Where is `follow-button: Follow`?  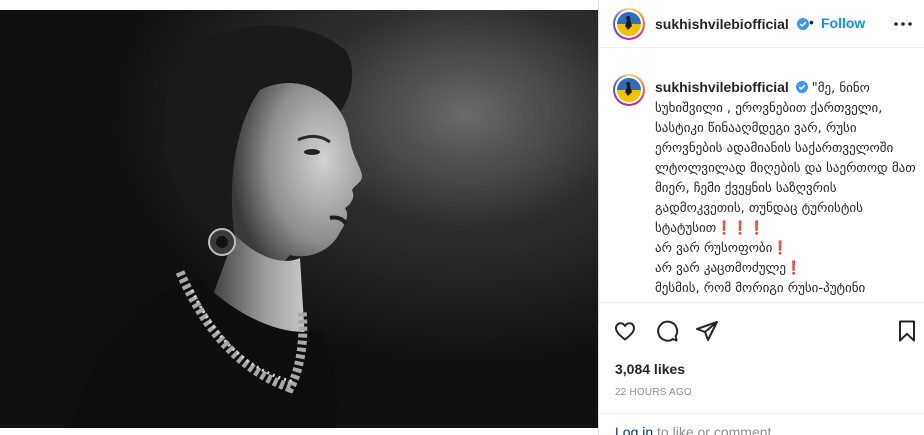 follow-button: Follow is located at coordinates (843, 23).